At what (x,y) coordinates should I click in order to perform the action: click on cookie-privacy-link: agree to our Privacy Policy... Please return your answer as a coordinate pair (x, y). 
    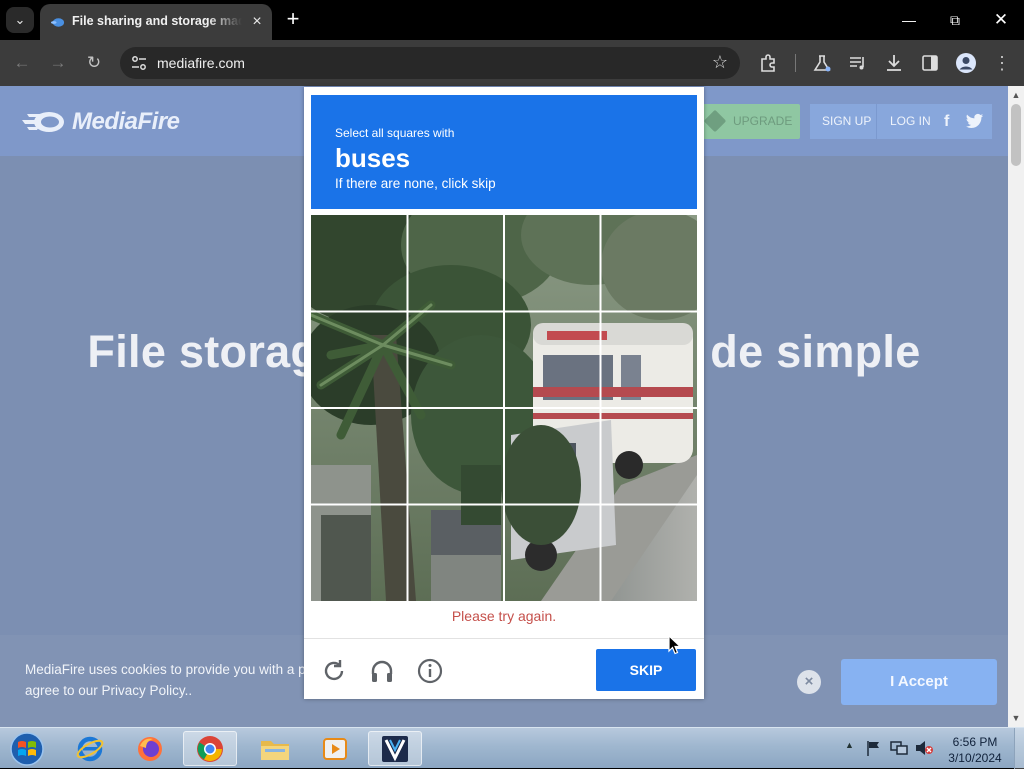
    Looking at the image, I should click on (165, 690).